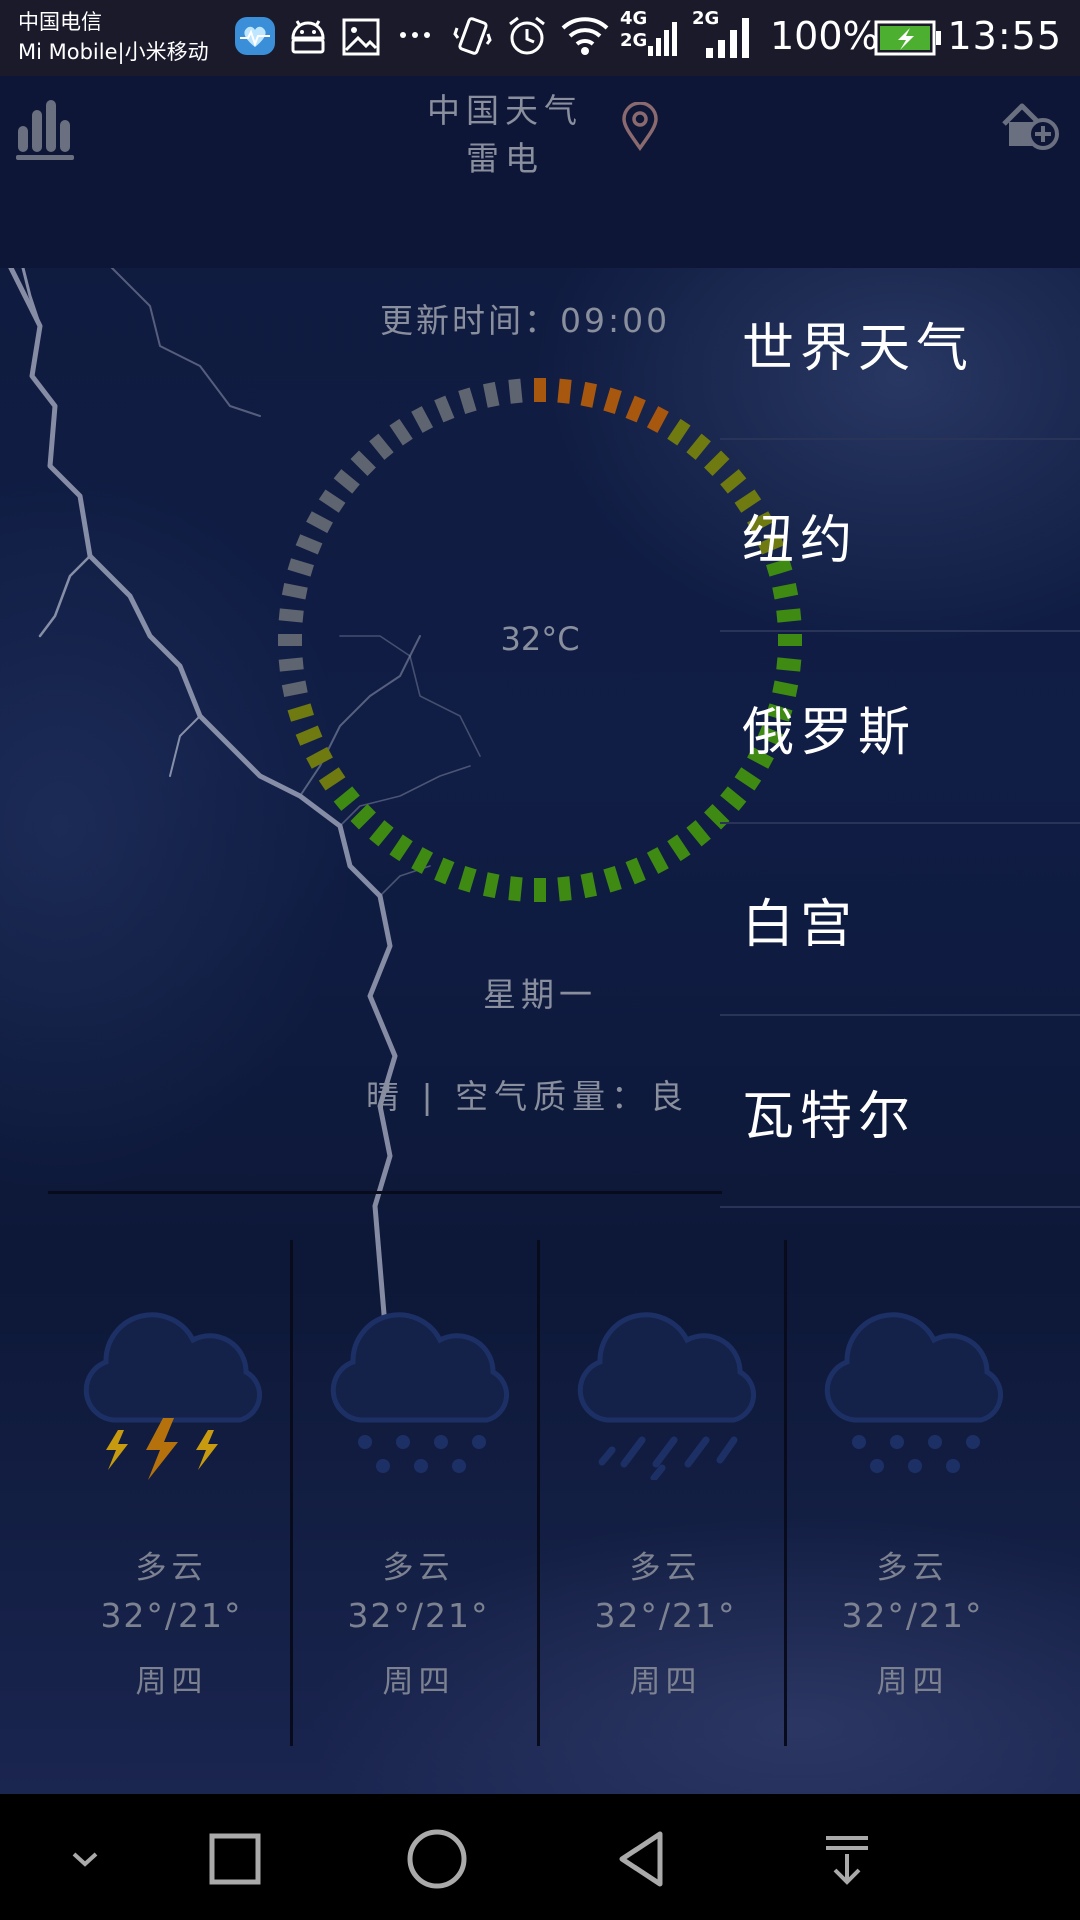 This screenshot has height=1920, width=1080. Describe the element at coordinates (912, 1493) in the screenshot. I see `forecast-day-4: 多云 32°/21° 周四` at that location.